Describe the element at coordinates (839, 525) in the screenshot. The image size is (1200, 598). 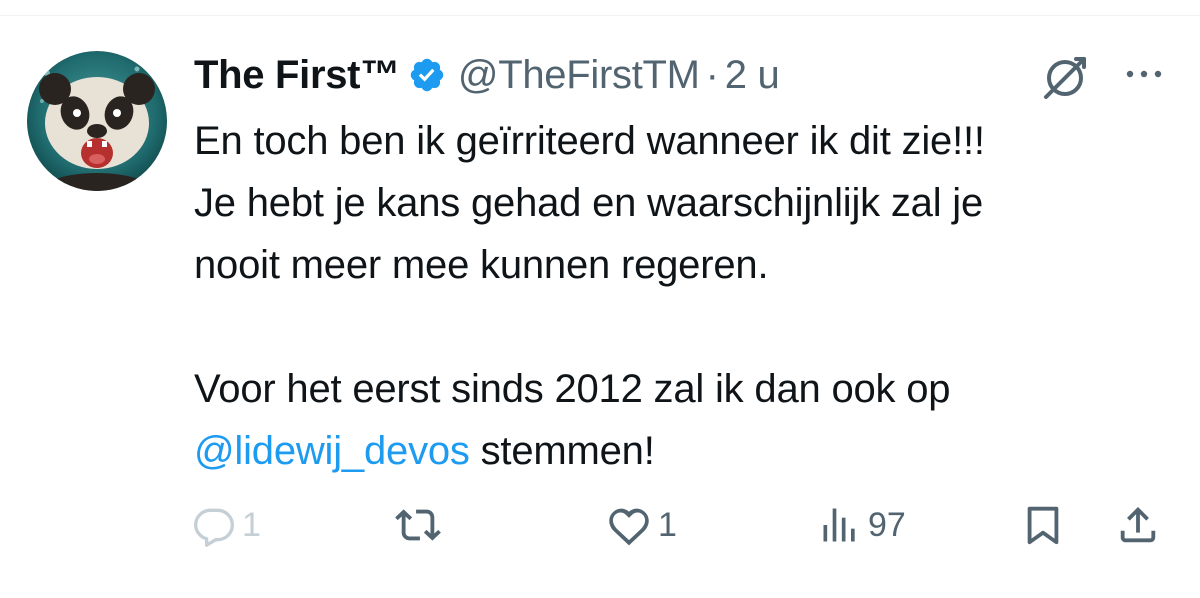
I see `views-icon` at that location.